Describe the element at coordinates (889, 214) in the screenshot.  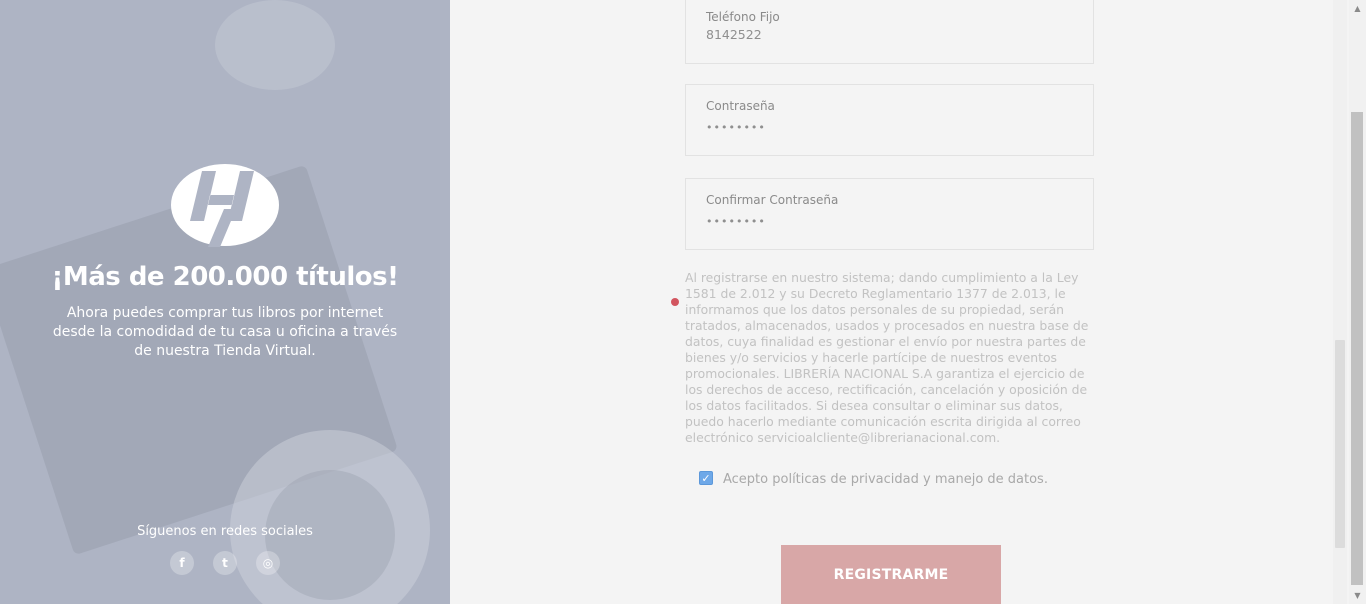
I see `confirm-password-field: Confirmar Contraseña ••••••••` at that location.